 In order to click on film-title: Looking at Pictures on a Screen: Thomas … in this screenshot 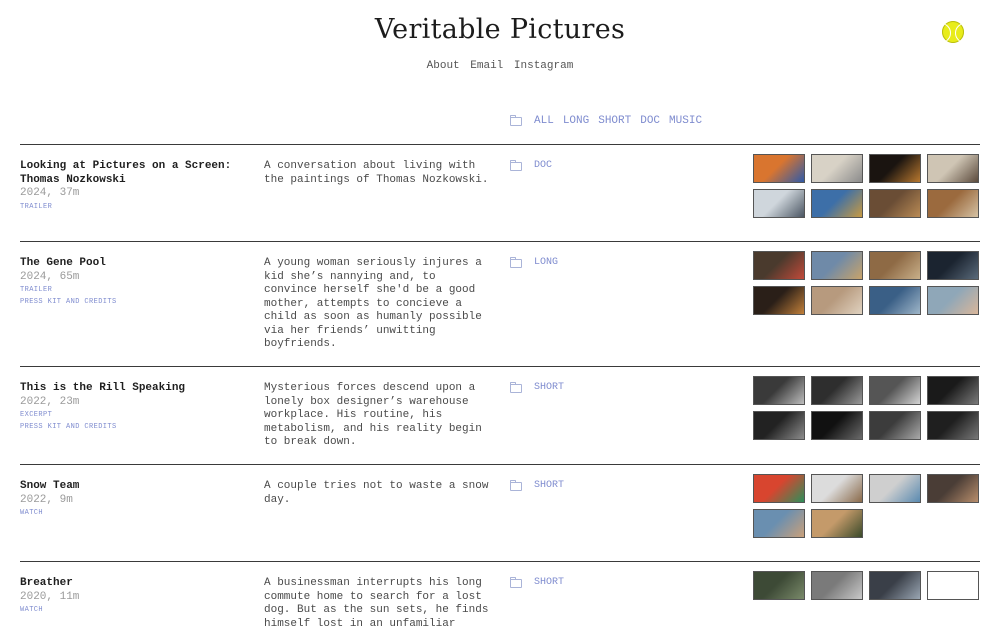, I will do `click(135, 180)`.